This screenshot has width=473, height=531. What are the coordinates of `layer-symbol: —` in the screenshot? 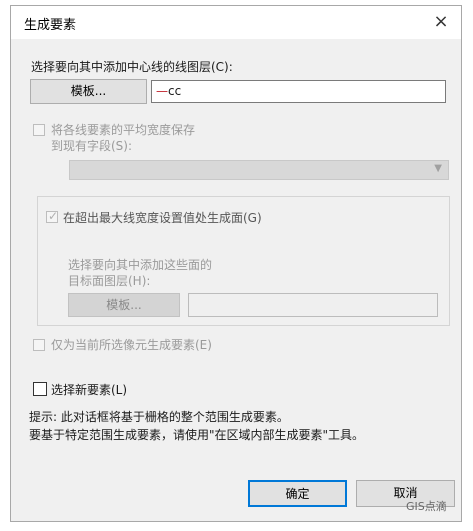 It's located at (162, 91).